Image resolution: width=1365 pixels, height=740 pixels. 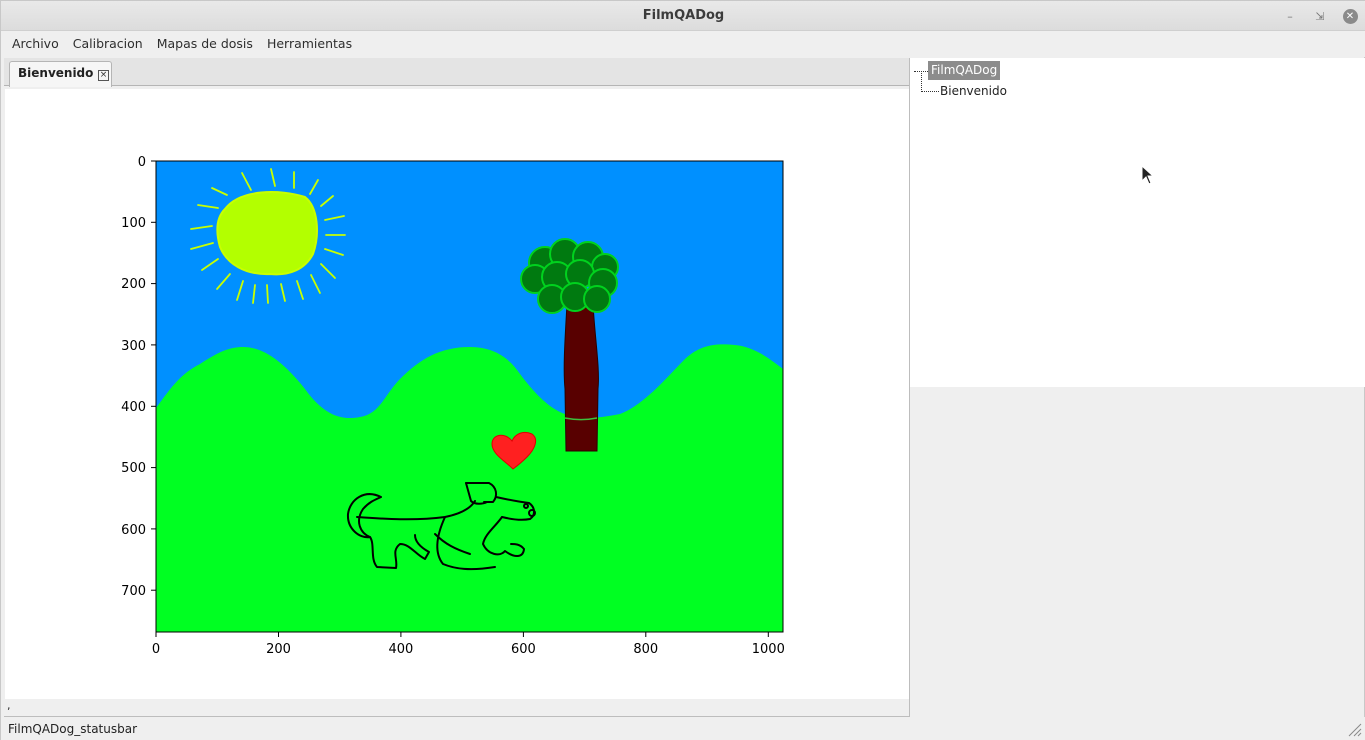 I want to click on title-bar: FilmQADog – ⇲ ✕, so click(x=683, y=16).